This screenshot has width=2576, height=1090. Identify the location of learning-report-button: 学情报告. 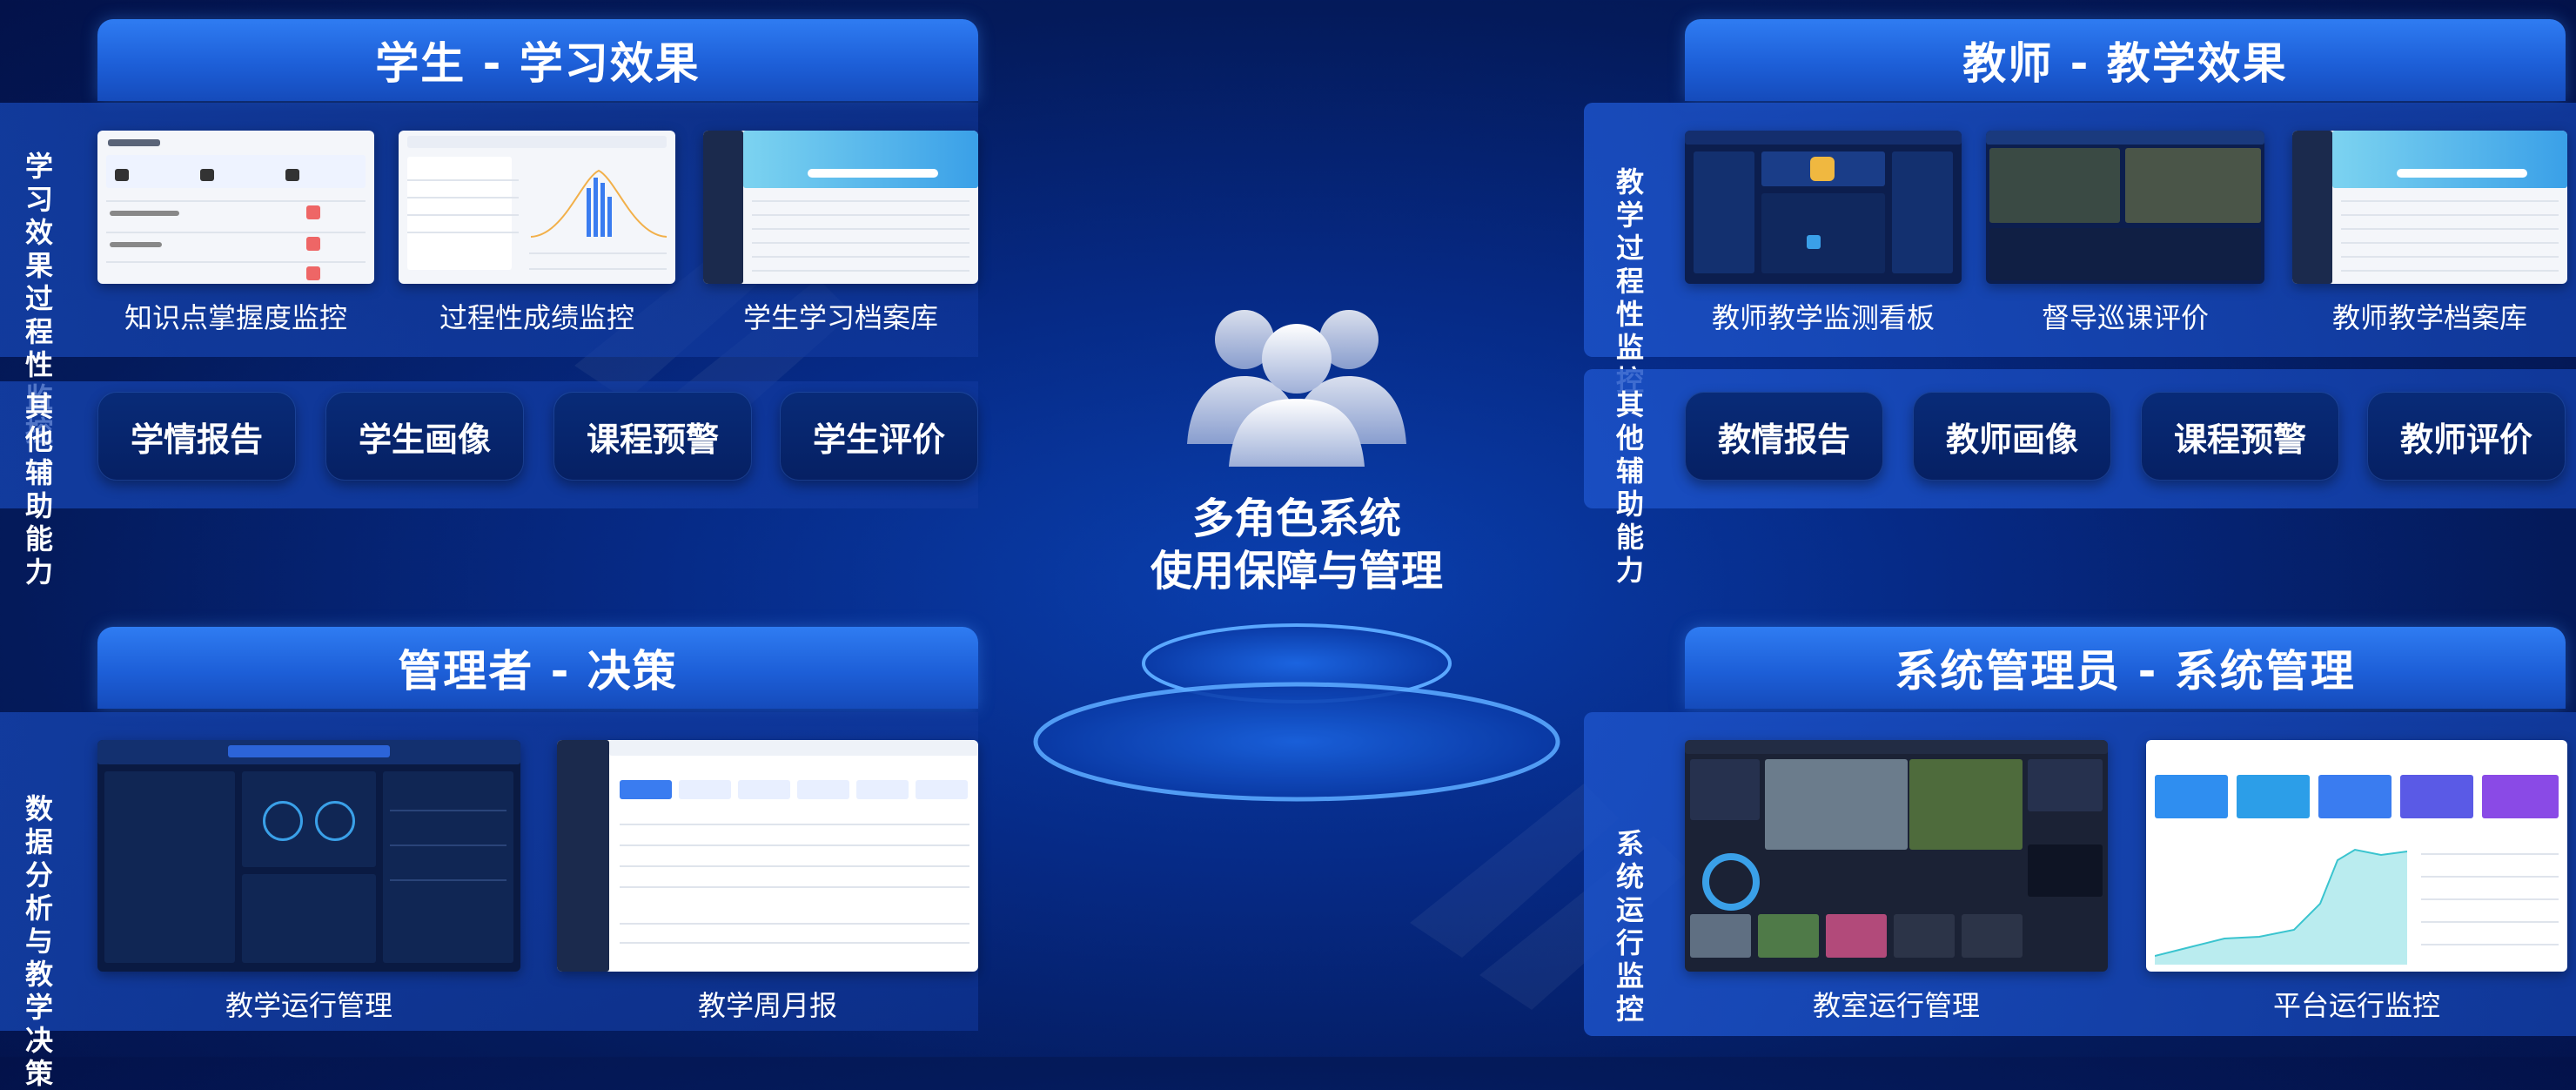
(196, 436).